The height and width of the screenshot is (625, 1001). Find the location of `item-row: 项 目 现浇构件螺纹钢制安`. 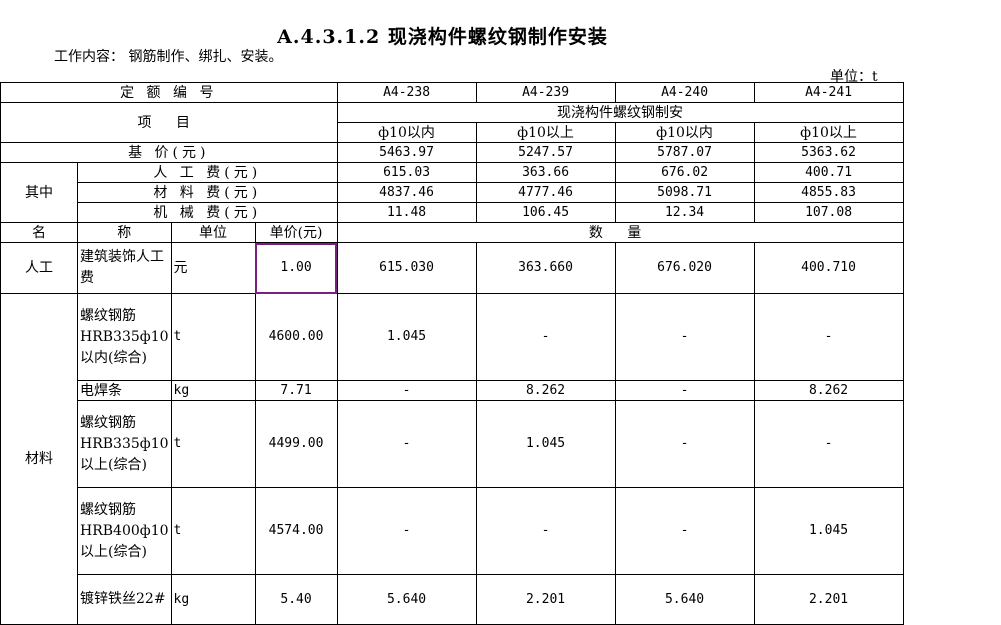

item-row: 项 目 现浇构件螺纹钢制安 is located at coordinates (452, 122).